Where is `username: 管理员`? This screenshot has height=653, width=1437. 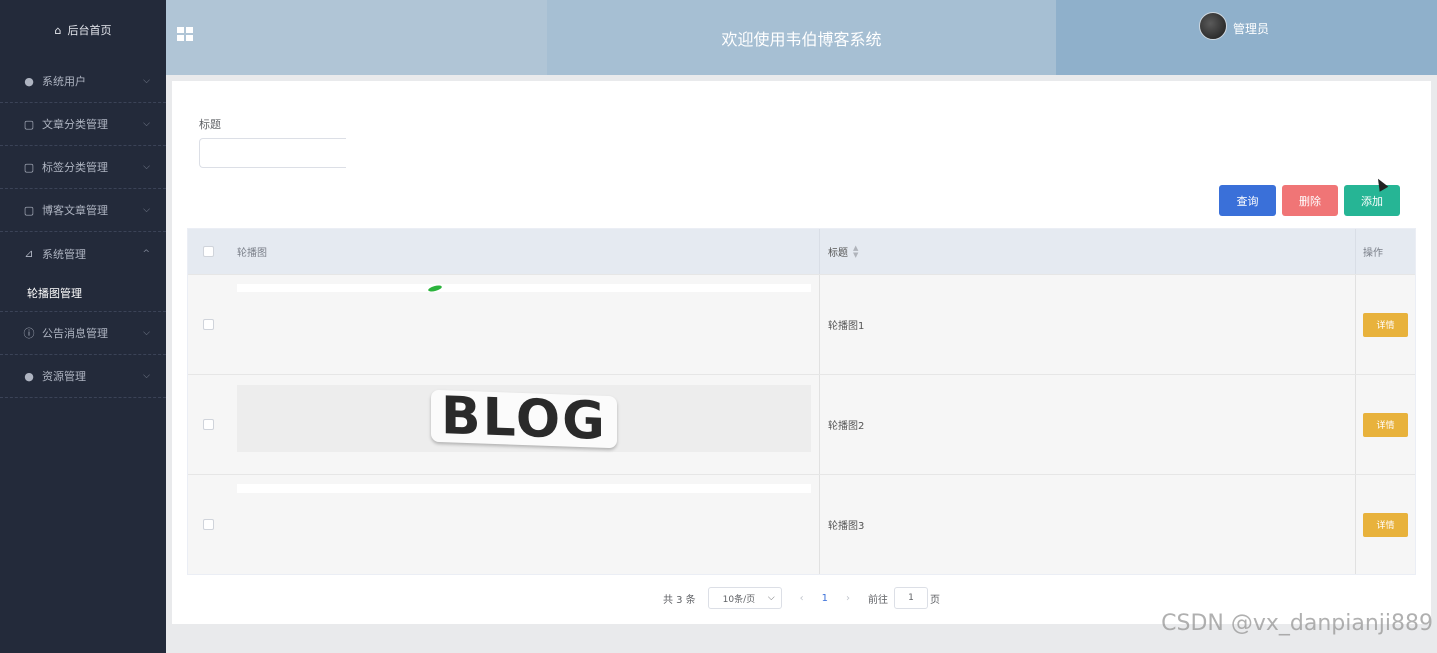
username: 管理员 is located at coordinates (1251, 28).